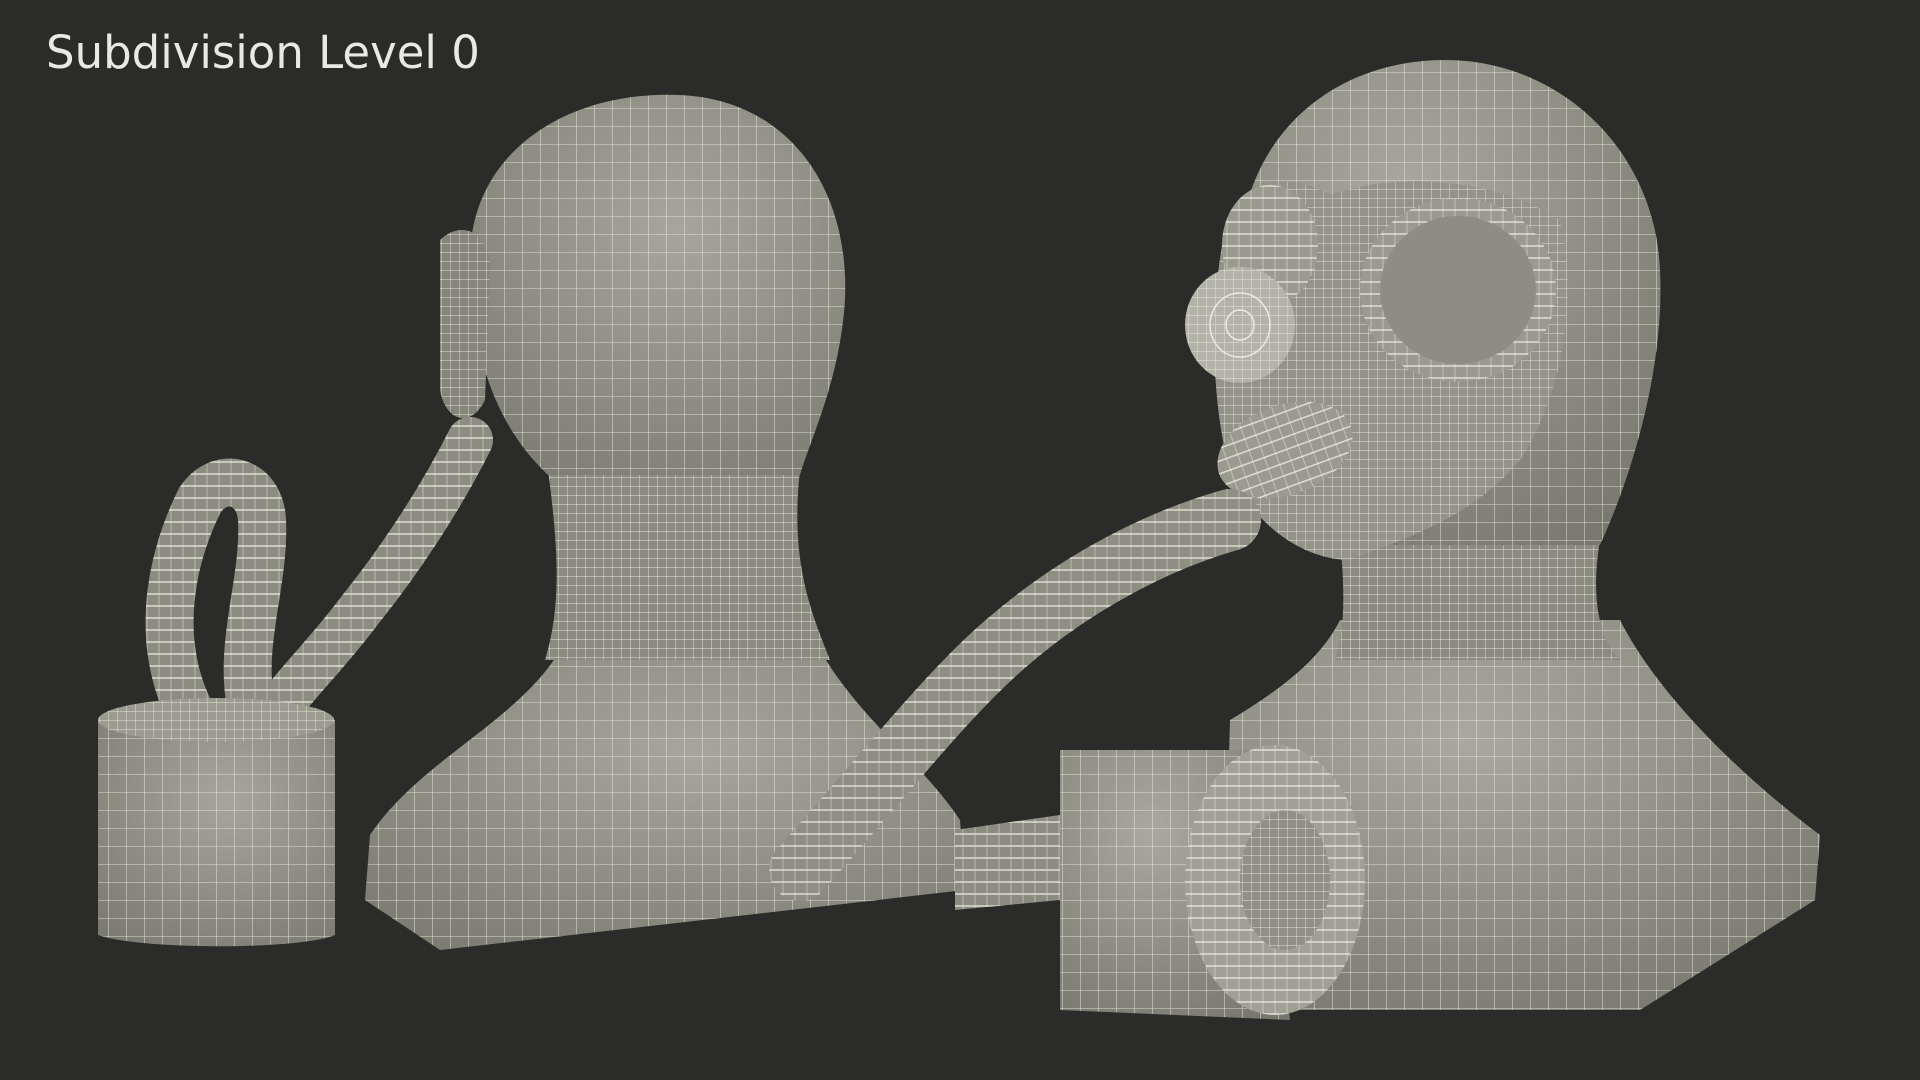 This screenshot has height=1080, width=1920. I want to click on subdivision-level-label: Subdivision Level 0, so click(263, 52).